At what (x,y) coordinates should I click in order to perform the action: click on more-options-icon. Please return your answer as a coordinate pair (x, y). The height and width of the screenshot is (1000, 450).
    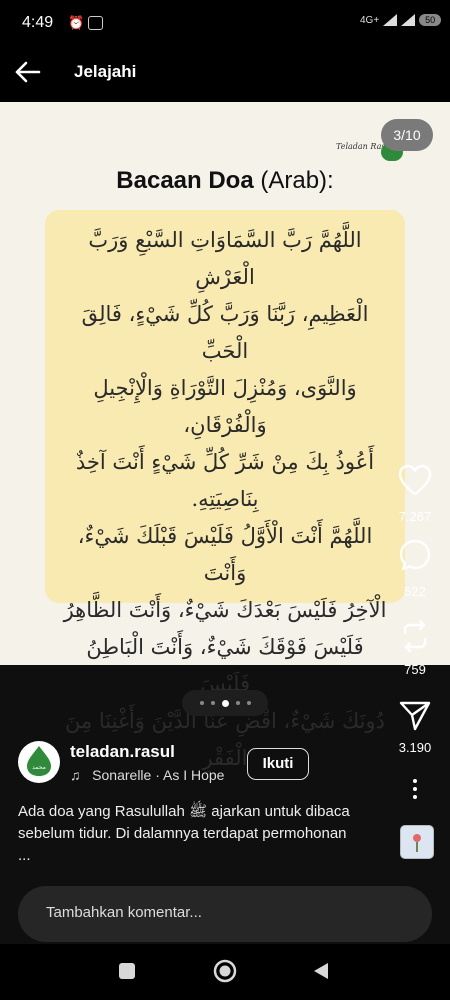
    Looking at the image, I should click on (415, 789).